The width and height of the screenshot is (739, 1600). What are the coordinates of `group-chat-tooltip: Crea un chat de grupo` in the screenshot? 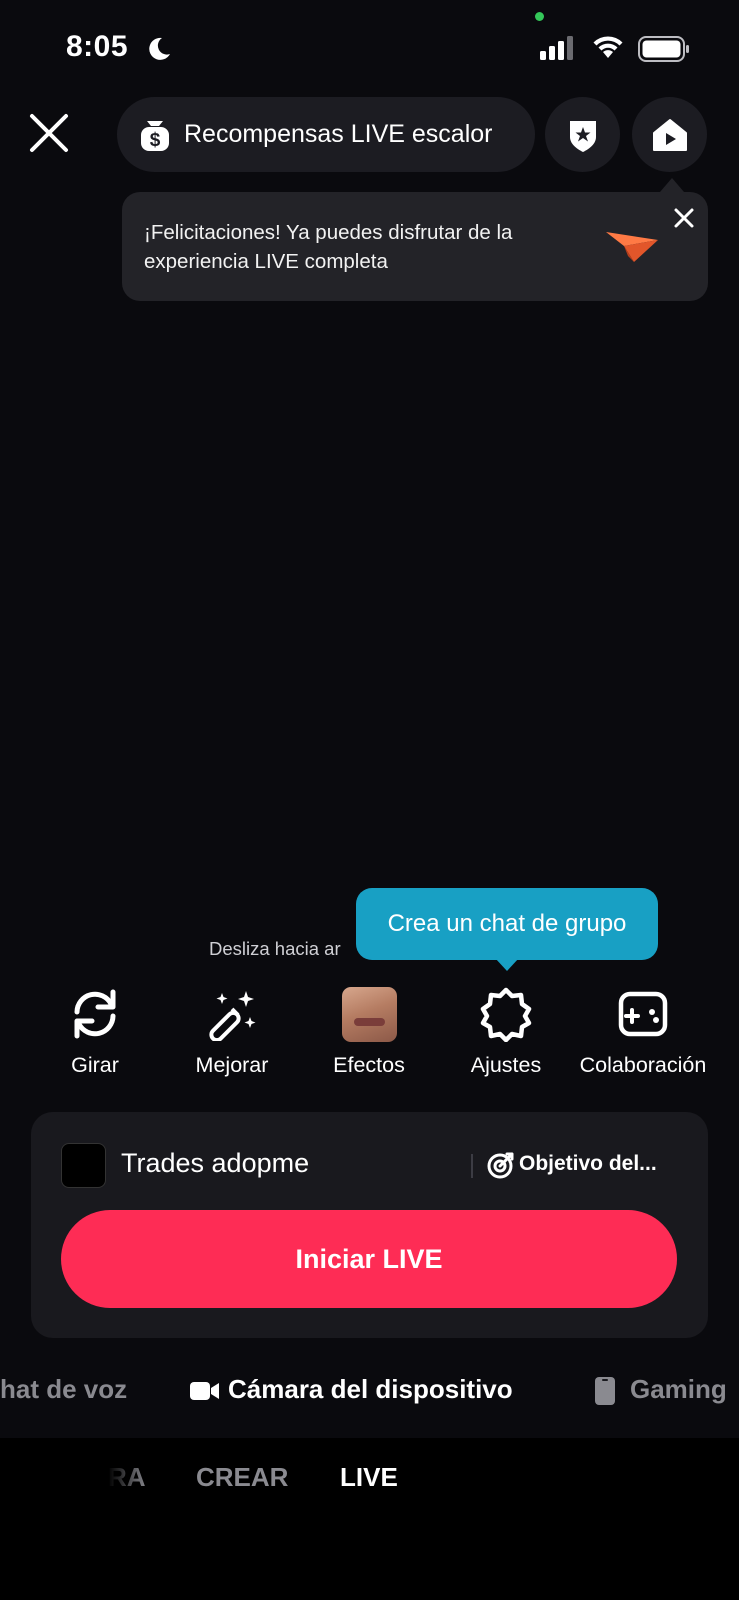 It's located at (507, 924).